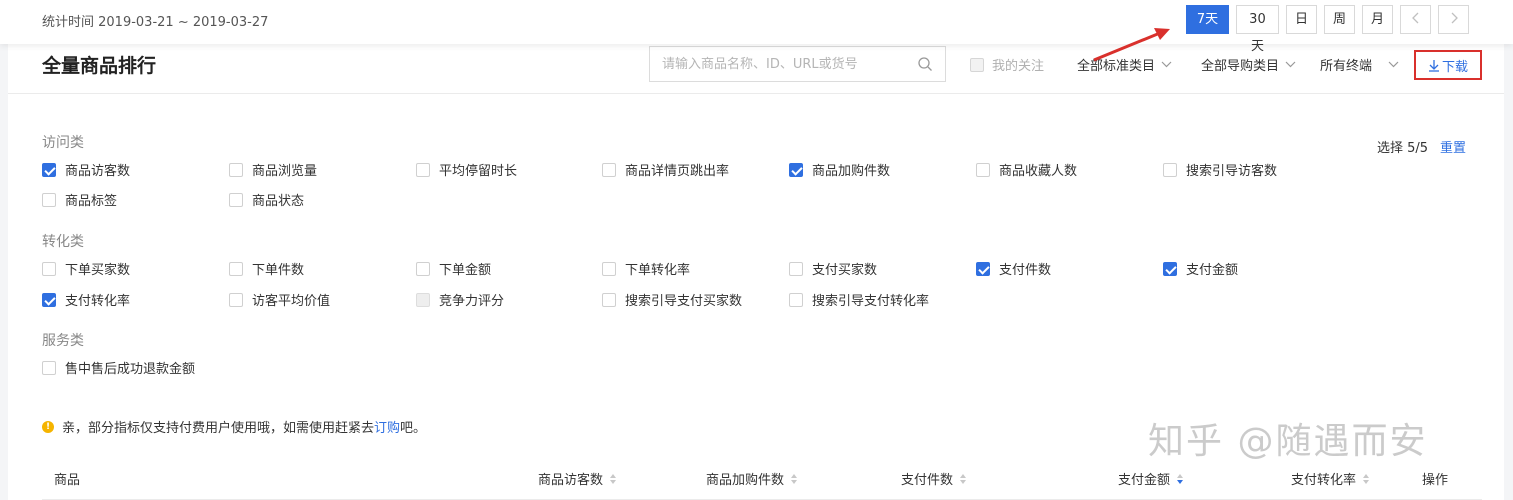 The image size is (1513, 500). What do you see at coordinates (1131, 45) in the screenshot?
I see `annotation-arrow` at bounding box center [1131, 45].